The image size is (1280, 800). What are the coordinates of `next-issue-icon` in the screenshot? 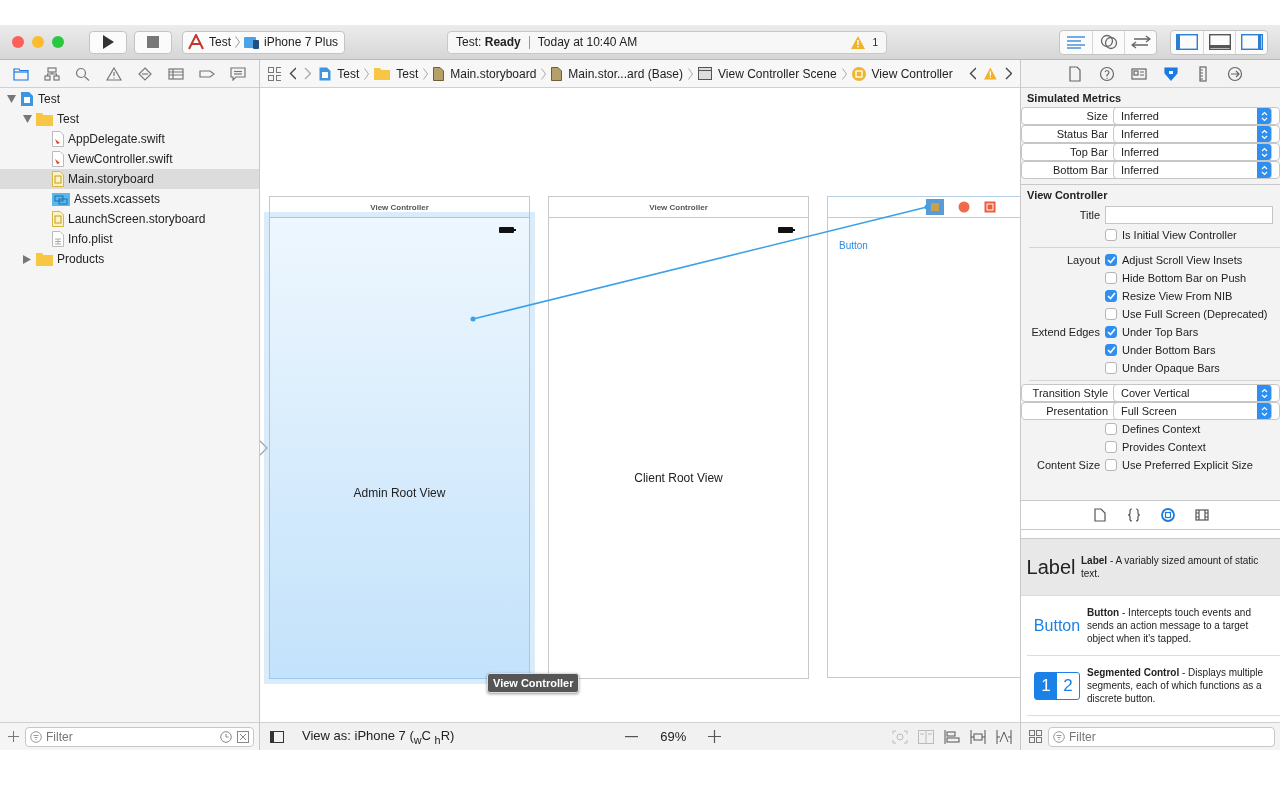 It's located at (1008, 73).